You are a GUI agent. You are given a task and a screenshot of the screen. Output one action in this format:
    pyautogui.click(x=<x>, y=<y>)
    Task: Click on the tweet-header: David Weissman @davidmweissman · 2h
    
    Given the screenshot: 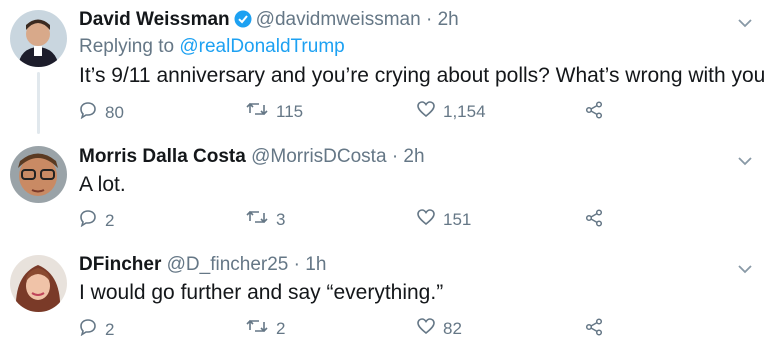 What is the action you would take?
    pyautogui.click(x=269, y=21)
    